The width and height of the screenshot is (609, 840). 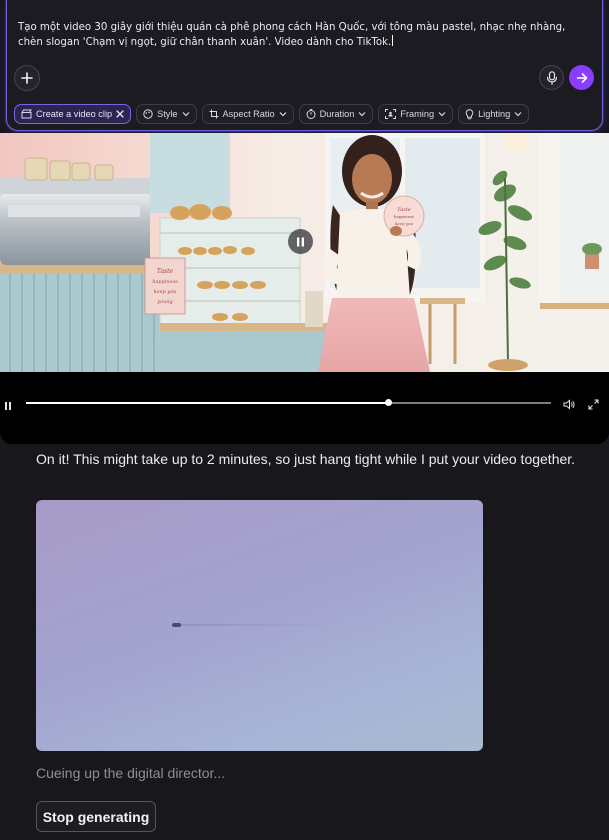 What do you see at coordinates (311, 114) in the screenshot?
I see `timer-icon` at bounding box center [311, 114].